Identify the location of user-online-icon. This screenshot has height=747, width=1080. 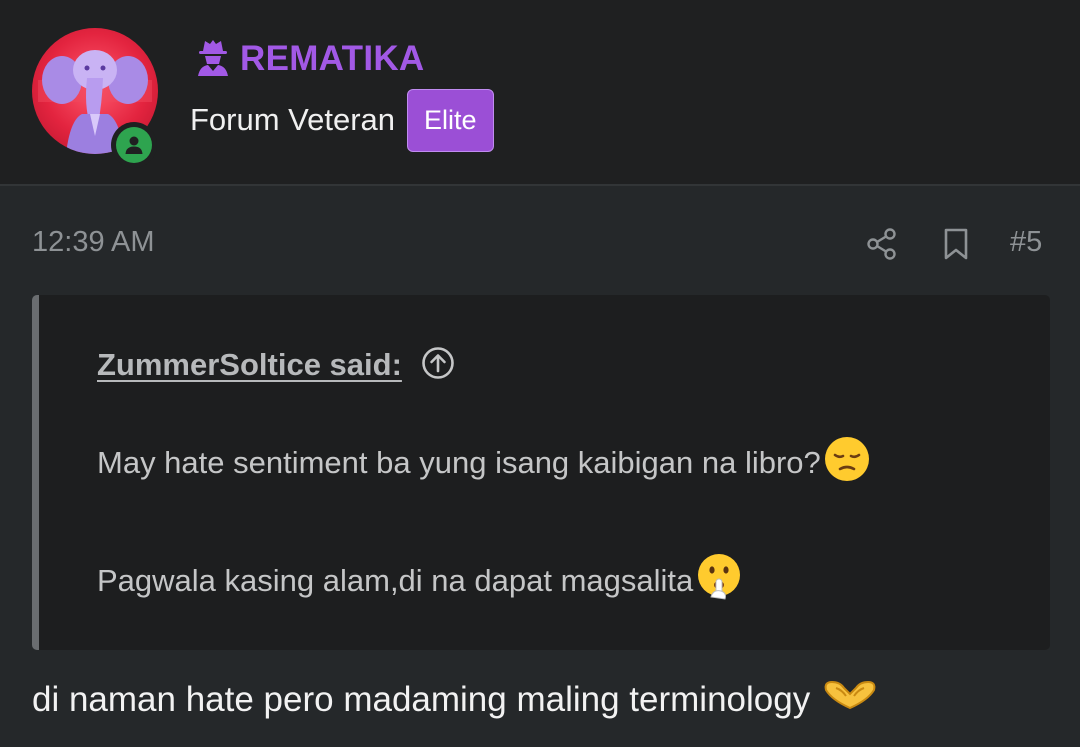
(134, 145).